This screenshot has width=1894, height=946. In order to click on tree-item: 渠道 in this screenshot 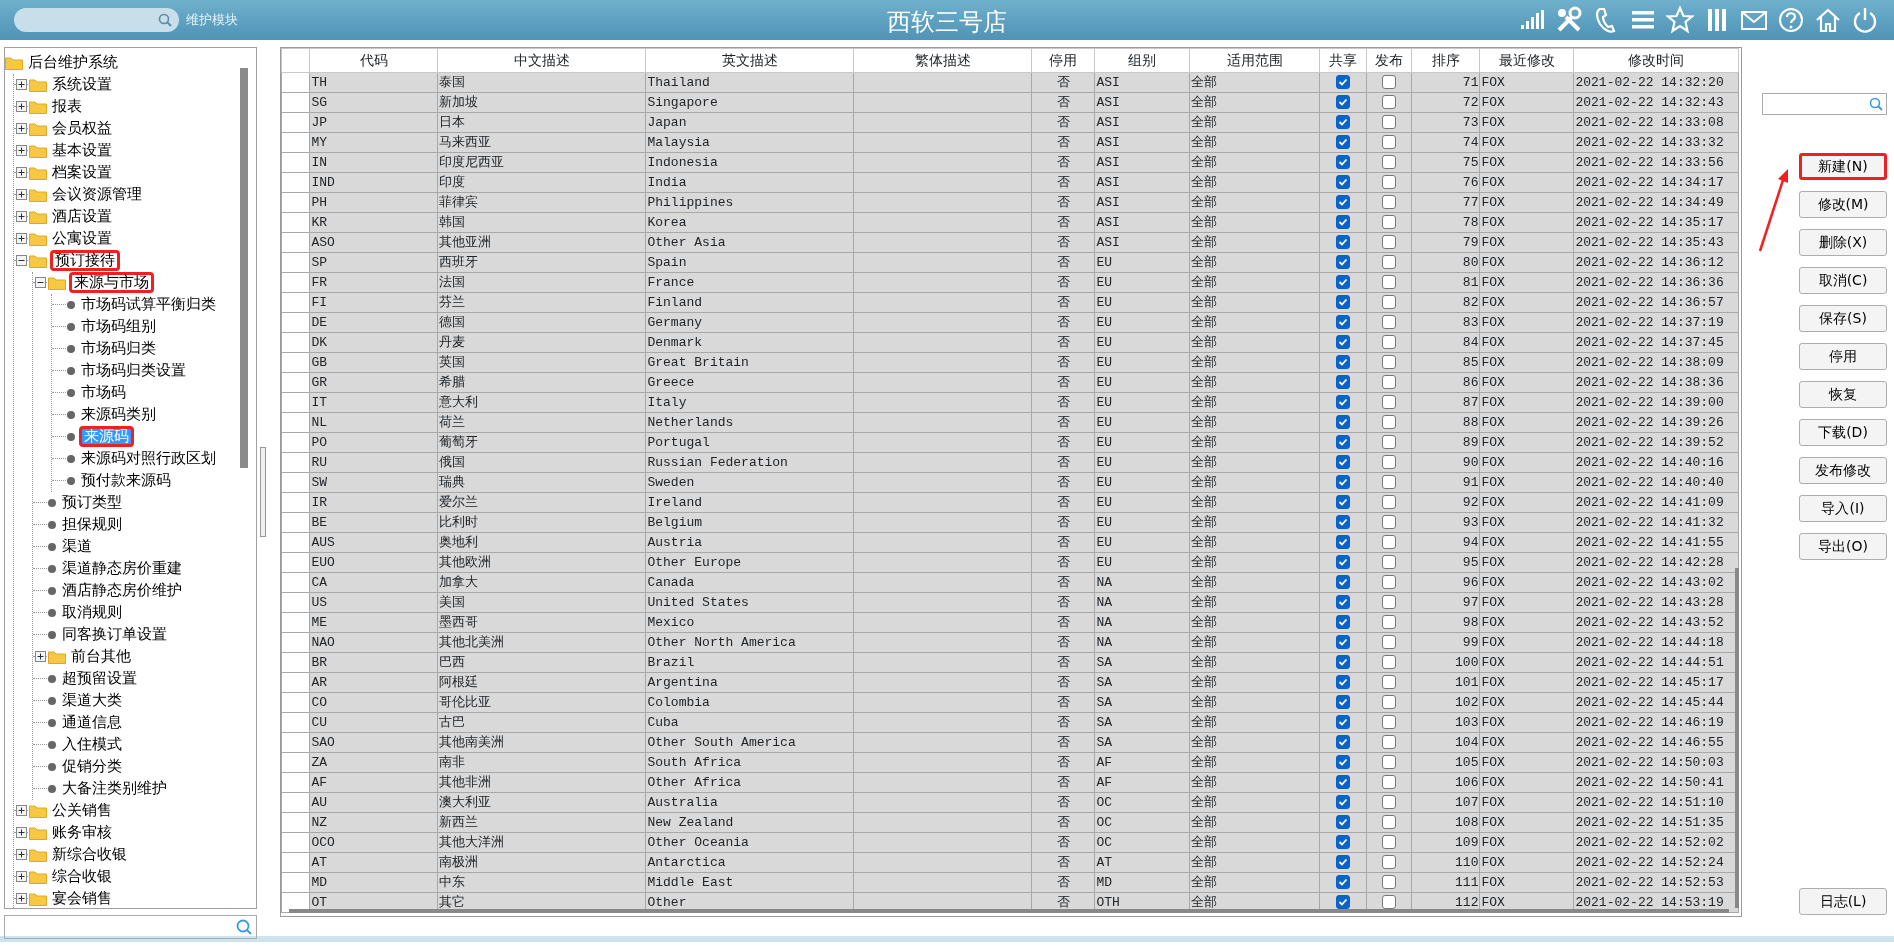, I will do `click(77, 546)`.